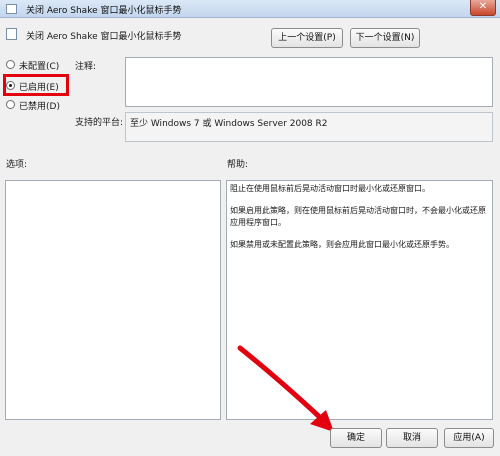 The image size is (500, 456). What do you see at coordinates (39, 67) in the screenshot?
I see `radio-label: 未配置(C)` at bounding box center [39, 67].